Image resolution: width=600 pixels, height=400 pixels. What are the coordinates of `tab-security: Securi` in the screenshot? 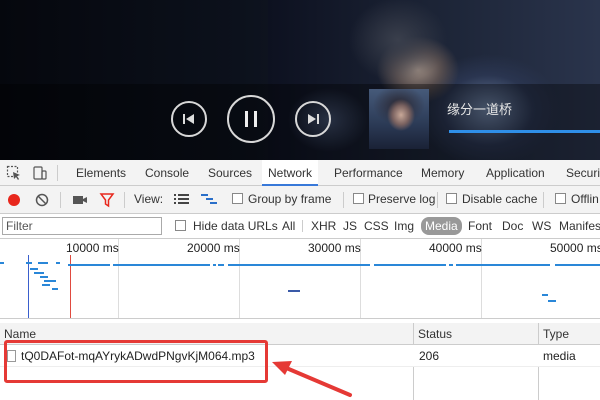 It's located at (583, 173).